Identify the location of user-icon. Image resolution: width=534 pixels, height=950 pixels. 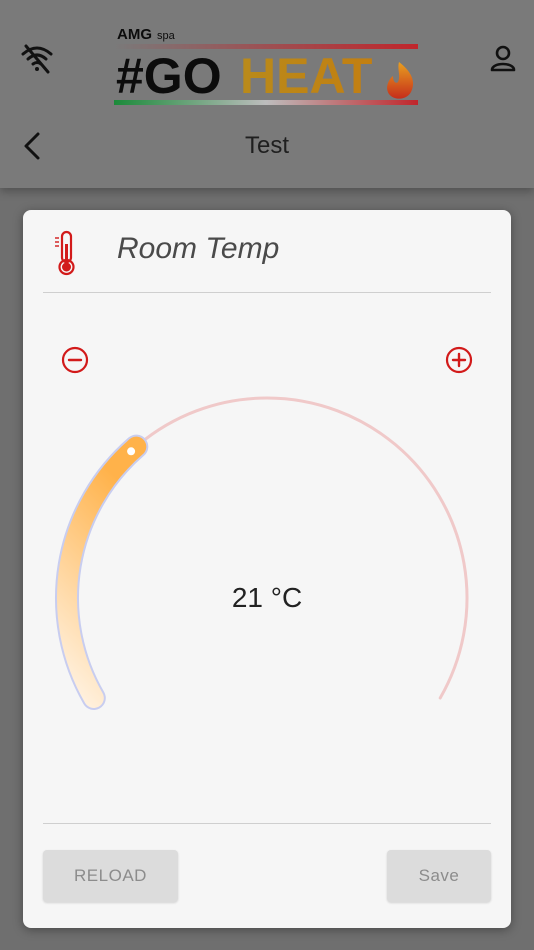
(503, 59).